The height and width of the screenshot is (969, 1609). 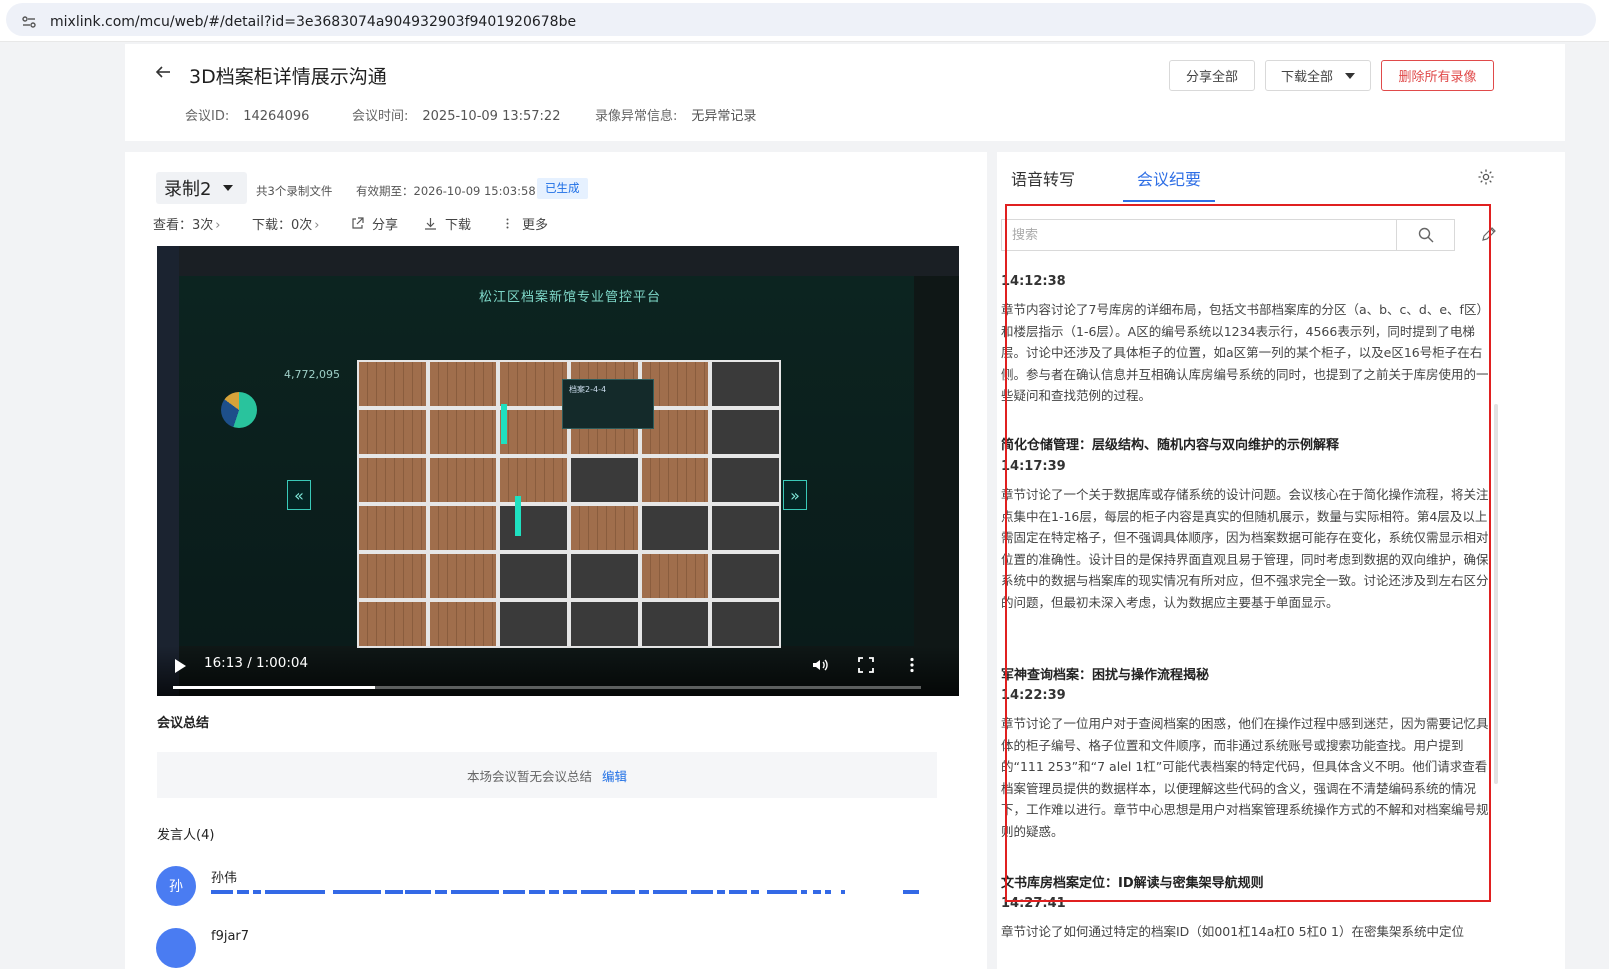 I want to click on anomaly-value: 无异常记录, so click(x=724, y=116).